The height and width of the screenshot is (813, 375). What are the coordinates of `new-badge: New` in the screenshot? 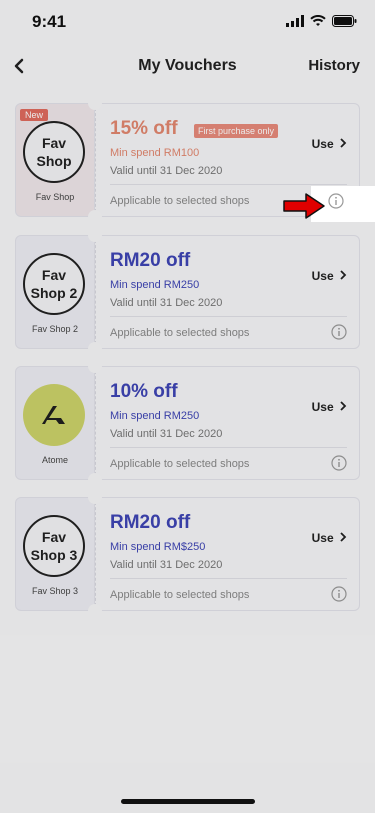 It's located at (34, 115).